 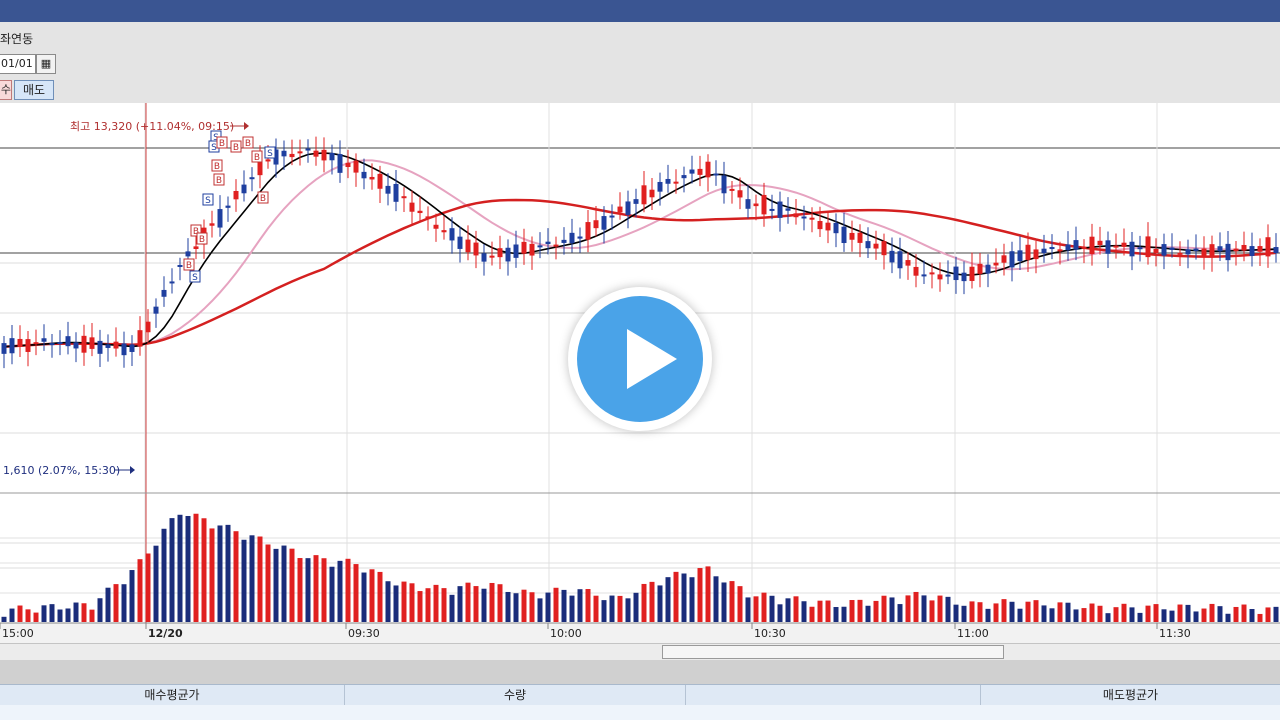 I want to click on low-arrow-head, so click(x=132, y=470).